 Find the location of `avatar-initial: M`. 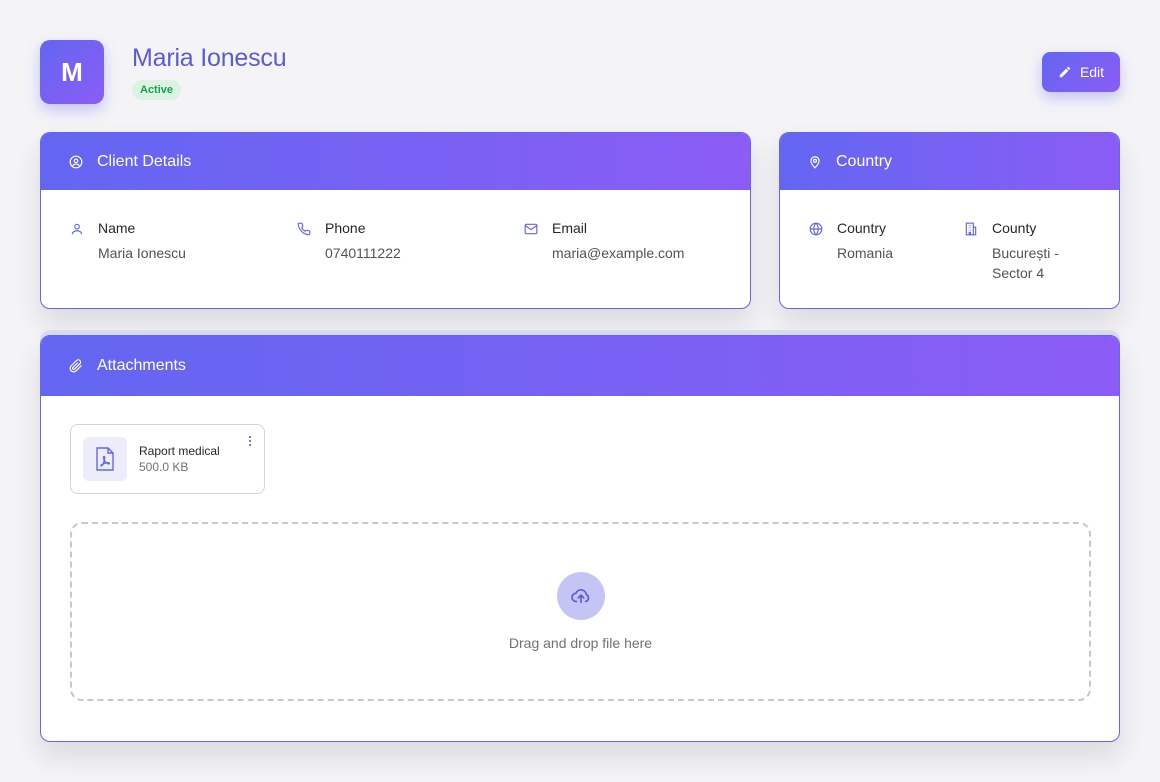

avatar-initial: M is located at coordinates (72, 71).